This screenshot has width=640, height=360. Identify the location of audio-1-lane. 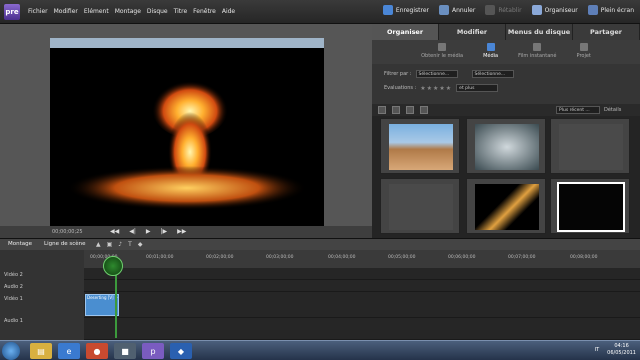
(362, 329).